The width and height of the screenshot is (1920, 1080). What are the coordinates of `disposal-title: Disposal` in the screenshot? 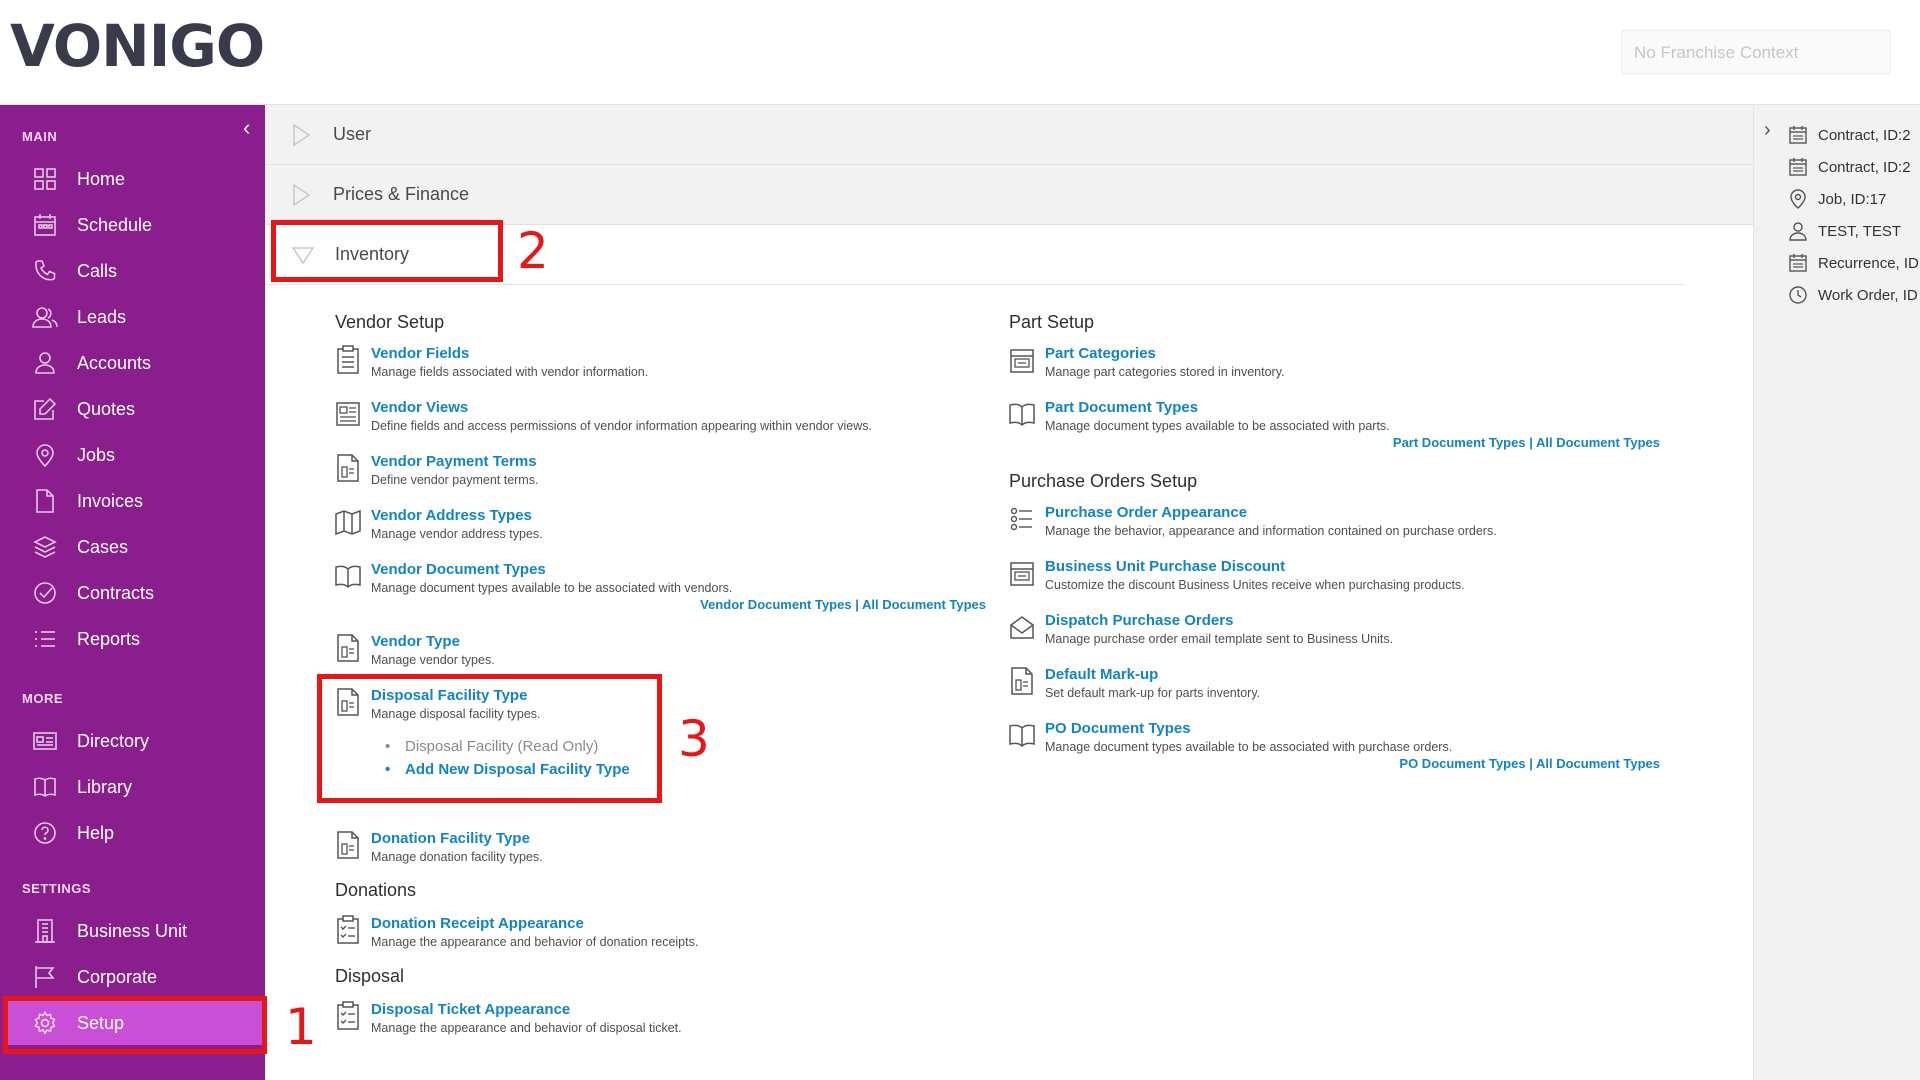 It's located at (370, 976).